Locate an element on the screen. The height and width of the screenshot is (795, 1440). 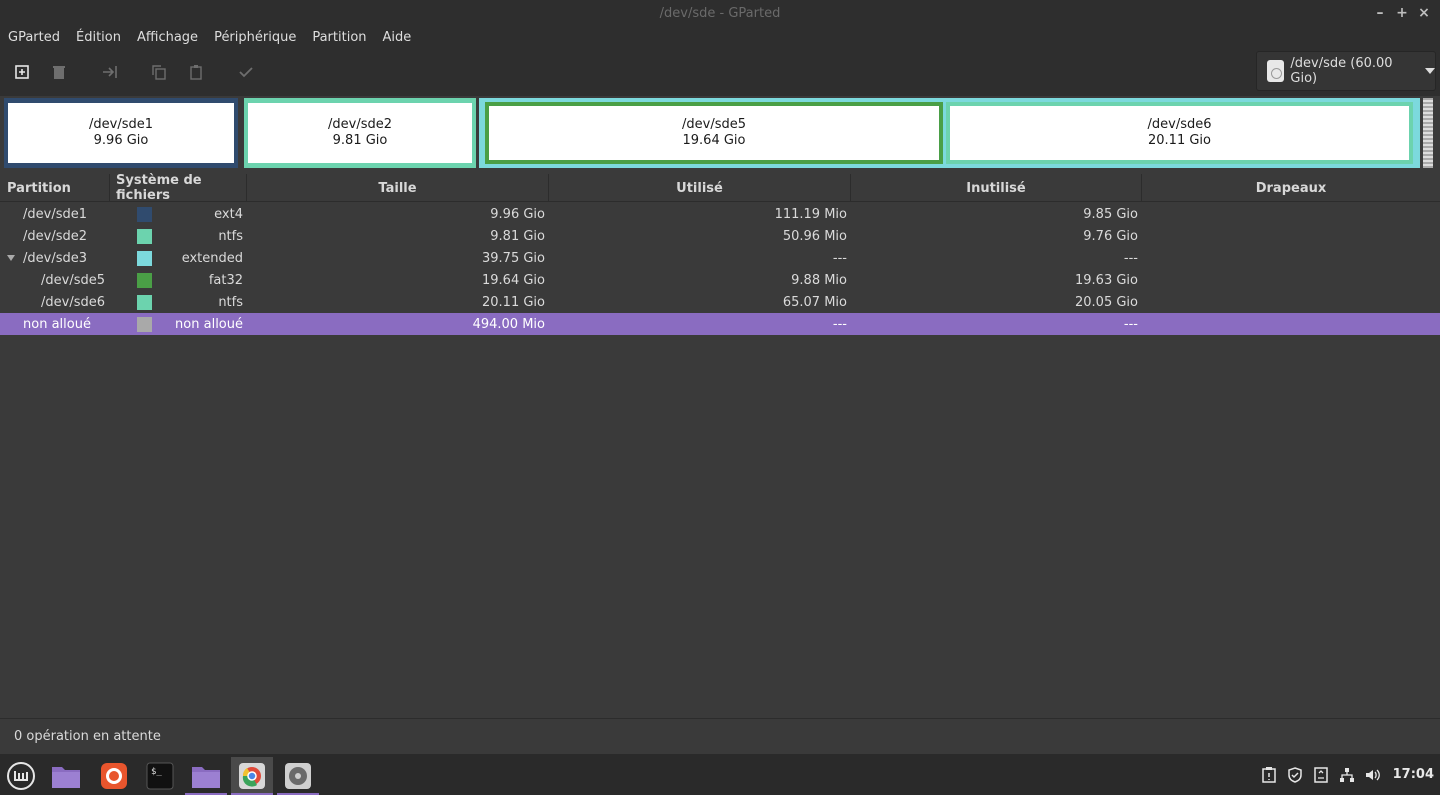
taskbar-chromium is located at coordinates (252, 776).